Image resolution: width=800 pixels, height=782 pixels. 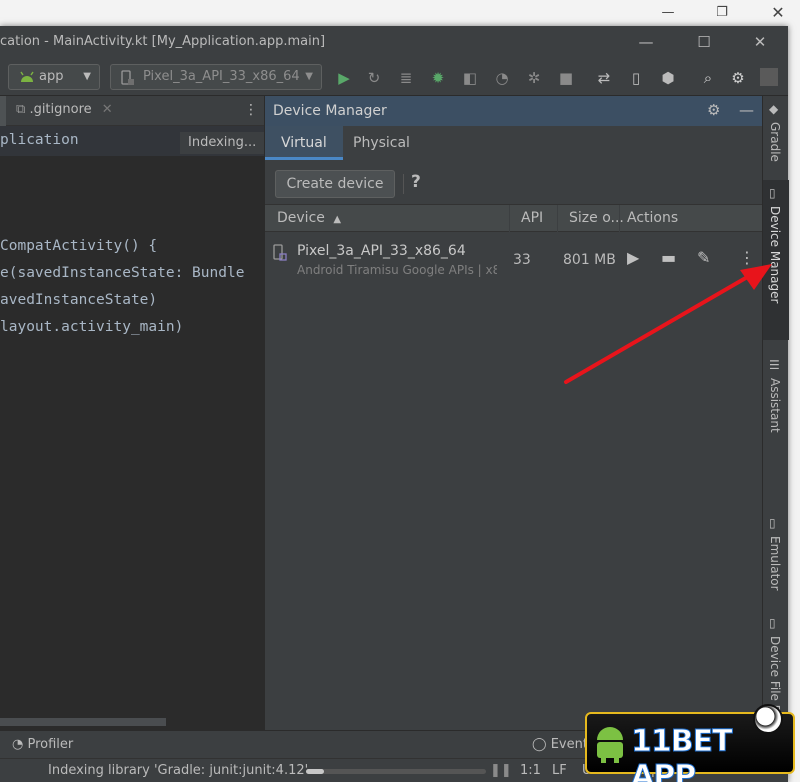 I want to click on sort-ascending-icon: ▲, so click(x=337, y=219).